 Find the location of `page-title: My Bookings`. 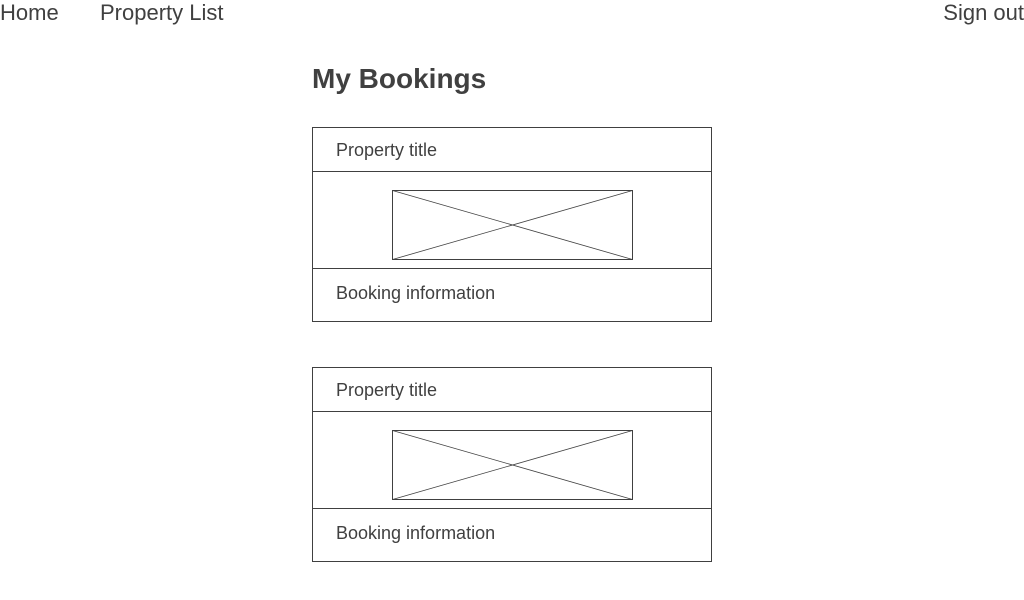

page-title: My Bookings is located at coordinates (399, 78).